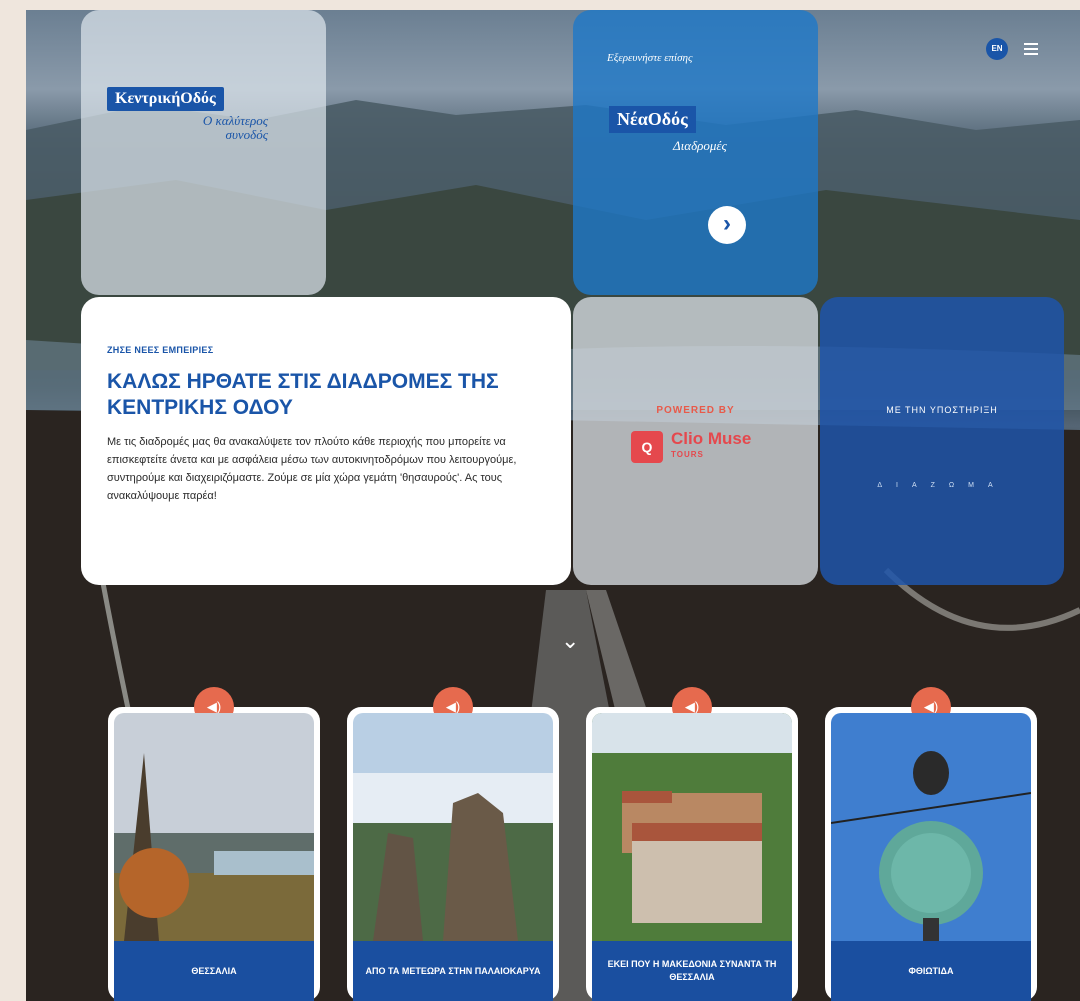 The width and height of the screenshot is (1080, 1001). I want to click on brand-logo: ΚεντρικήΟδός, so click(165, 99).